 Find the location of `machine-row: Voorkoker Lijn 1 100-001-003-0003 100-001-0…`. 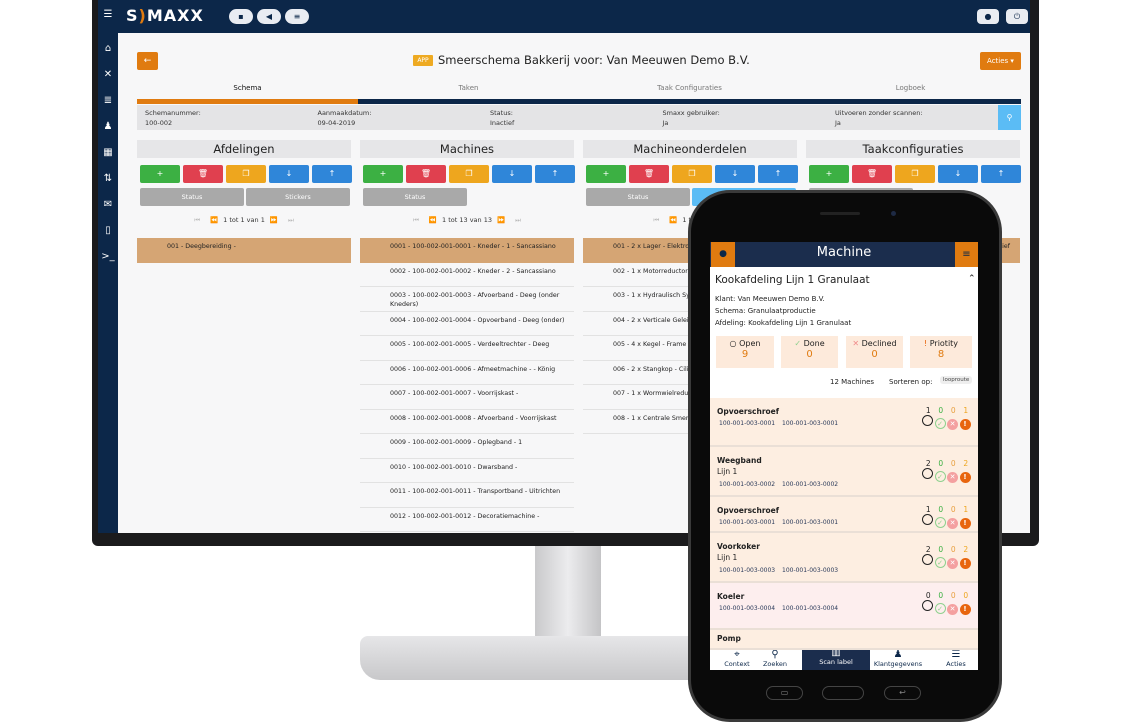

machine-row: Voorkoker Lijn 1 100-001-003-0003 100-001-0… is located at coordinates (844, 558).